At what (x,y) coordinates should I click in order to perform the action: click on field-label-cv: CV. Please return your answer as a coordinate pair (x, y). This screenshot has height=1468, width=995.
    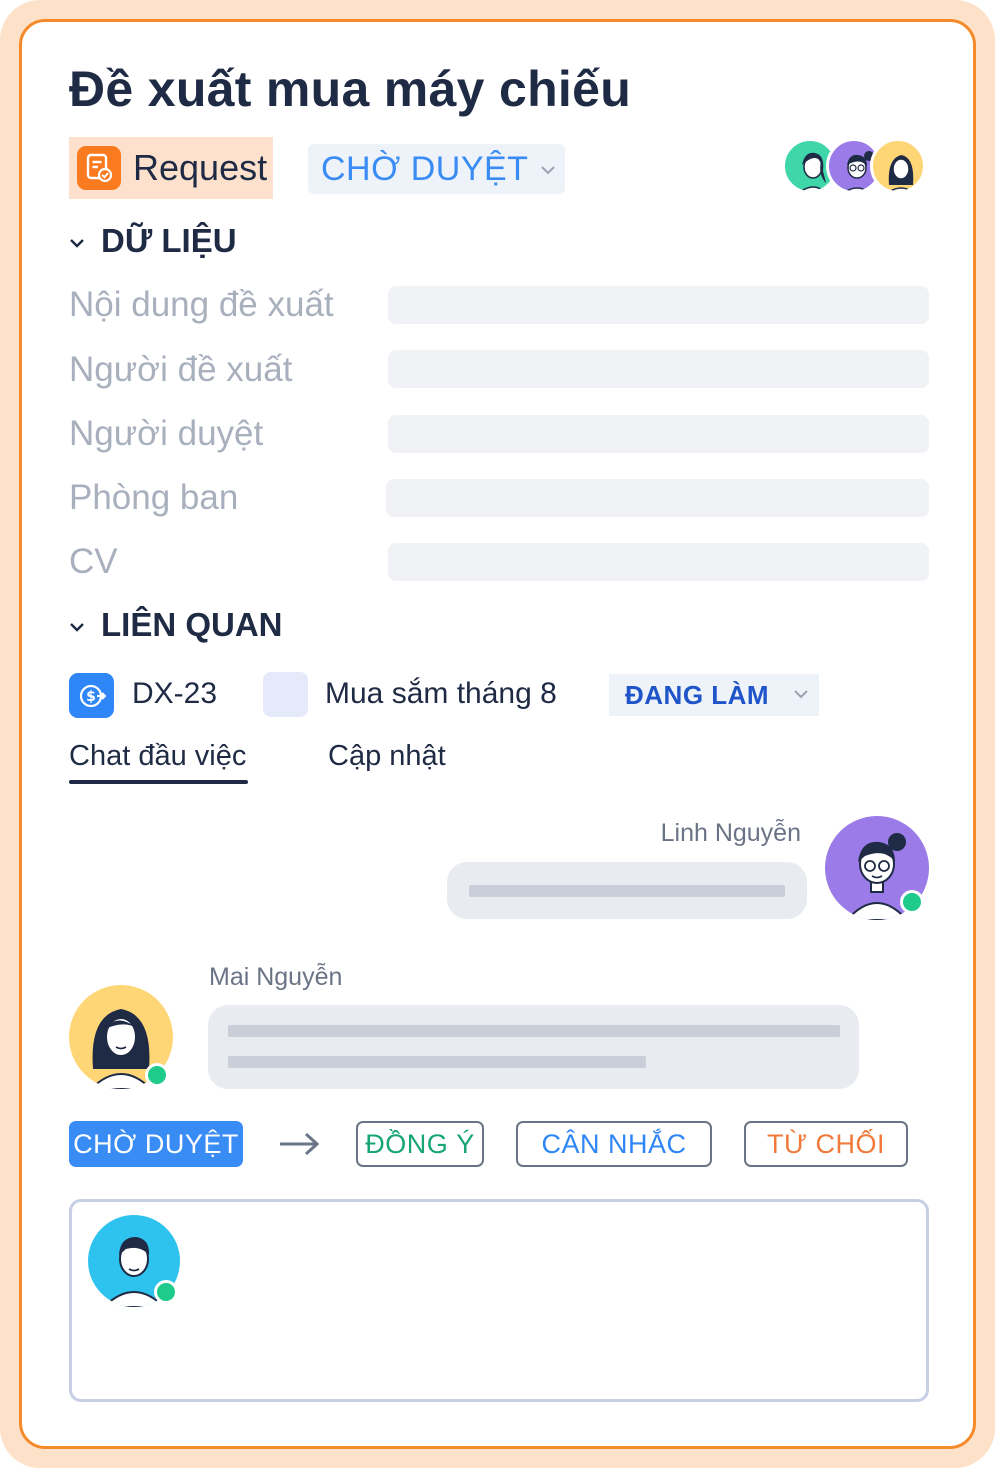
    Looking at the image, I should click on (93, 561).